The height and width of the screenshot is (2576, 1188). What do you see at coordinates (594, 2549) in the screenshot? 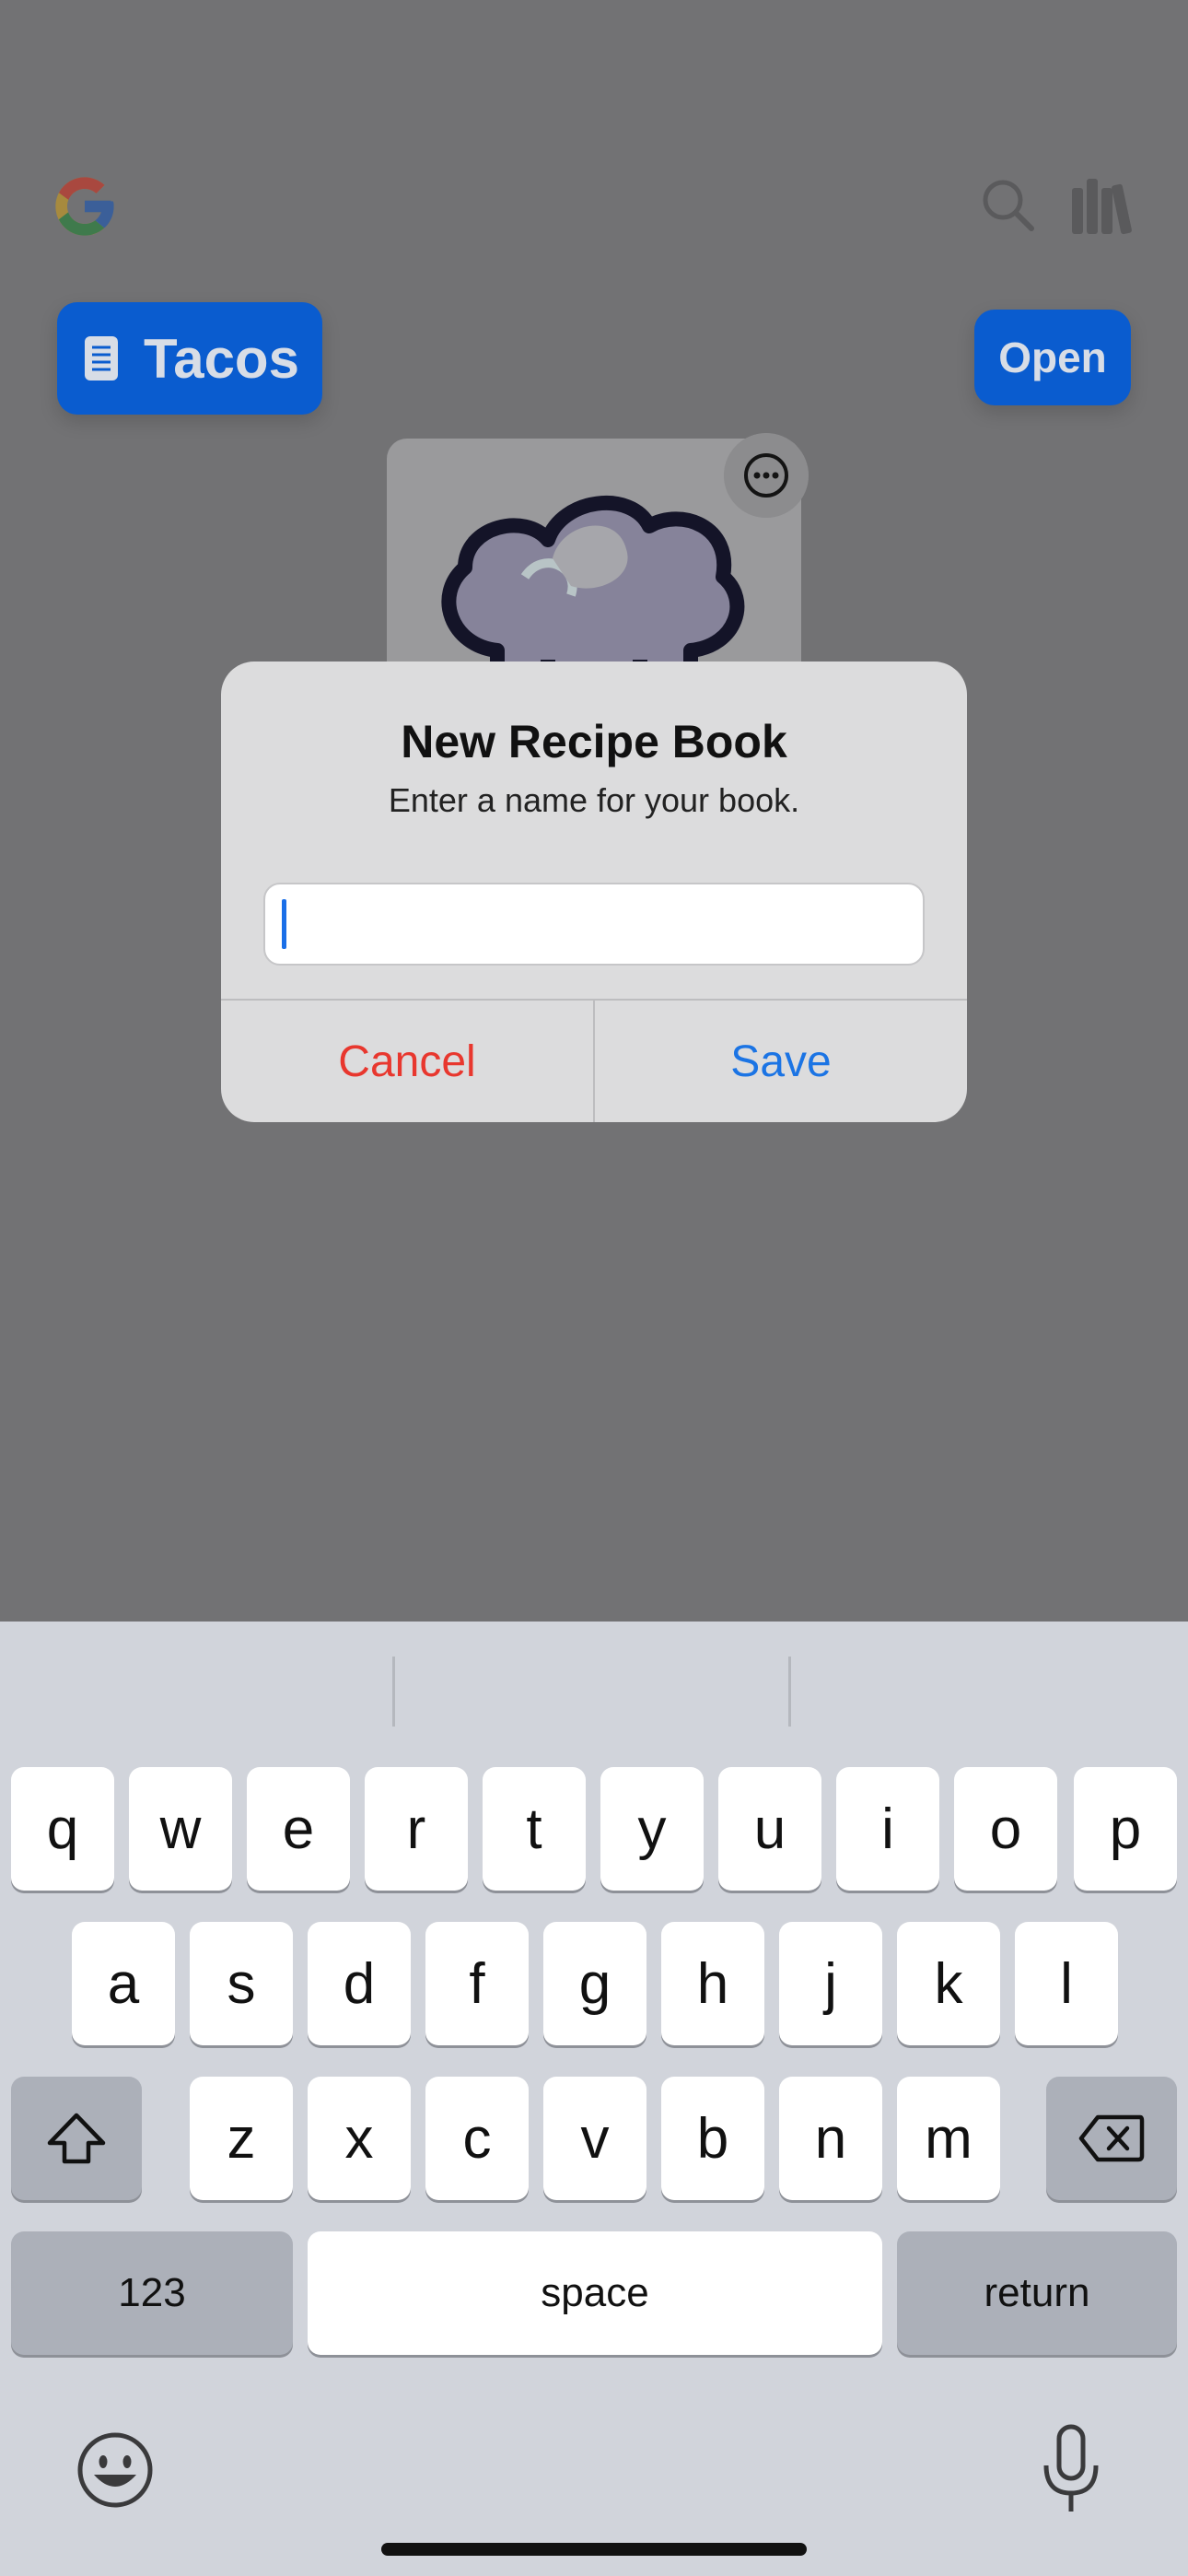
I see `home-indicator` at bounding box center [594, 2549].